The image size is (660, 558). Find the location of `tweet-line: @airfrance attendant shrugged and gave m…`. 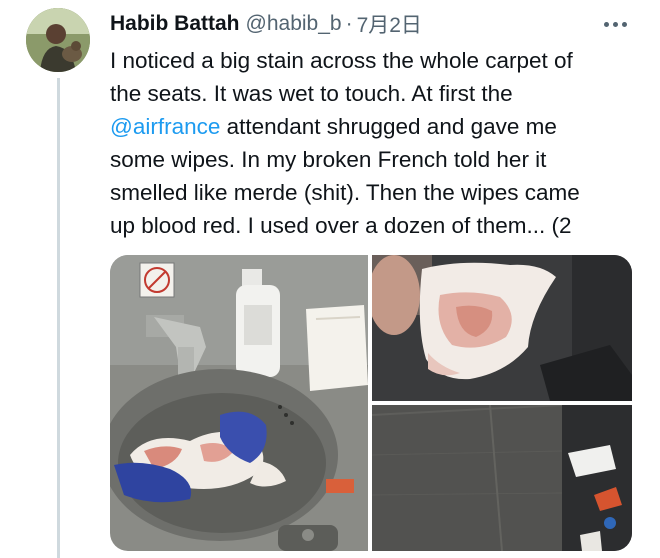

tweet-line: @airfrance attendant shrugged and gave m… is located at coordinates (375, 126).